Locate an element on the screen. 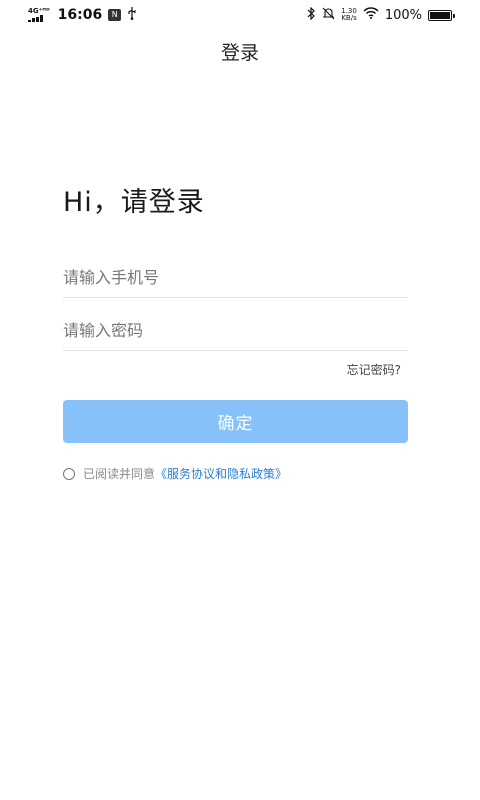 This screenshot has width=480, height=800. agreement-text: 已阅读并同意 is located at coordinates (119, 474).